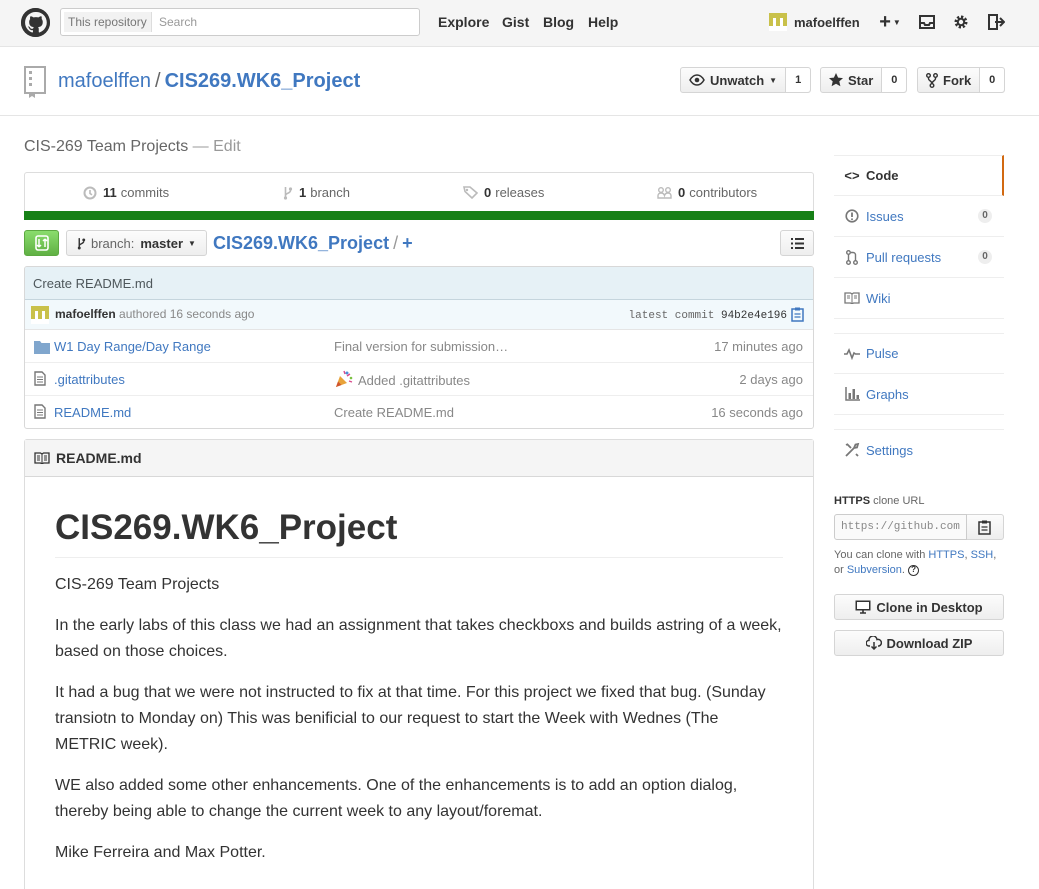  What do you see at coordinates (708, 316) in the screenshot?
I see `commit-sha-line: latest commit 94b2e4e196` at bounding box center [708, 316].